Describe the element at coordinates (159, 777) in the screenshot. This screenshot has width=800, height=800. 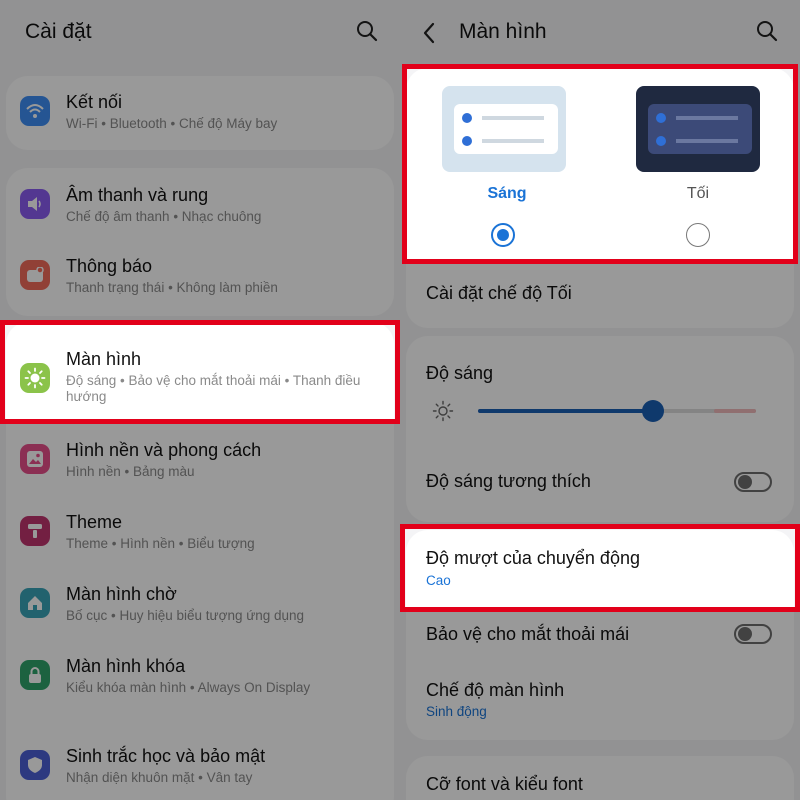
I see `item-subtitle: Nhận diện khuôn mặt • Vân tay` at that location.